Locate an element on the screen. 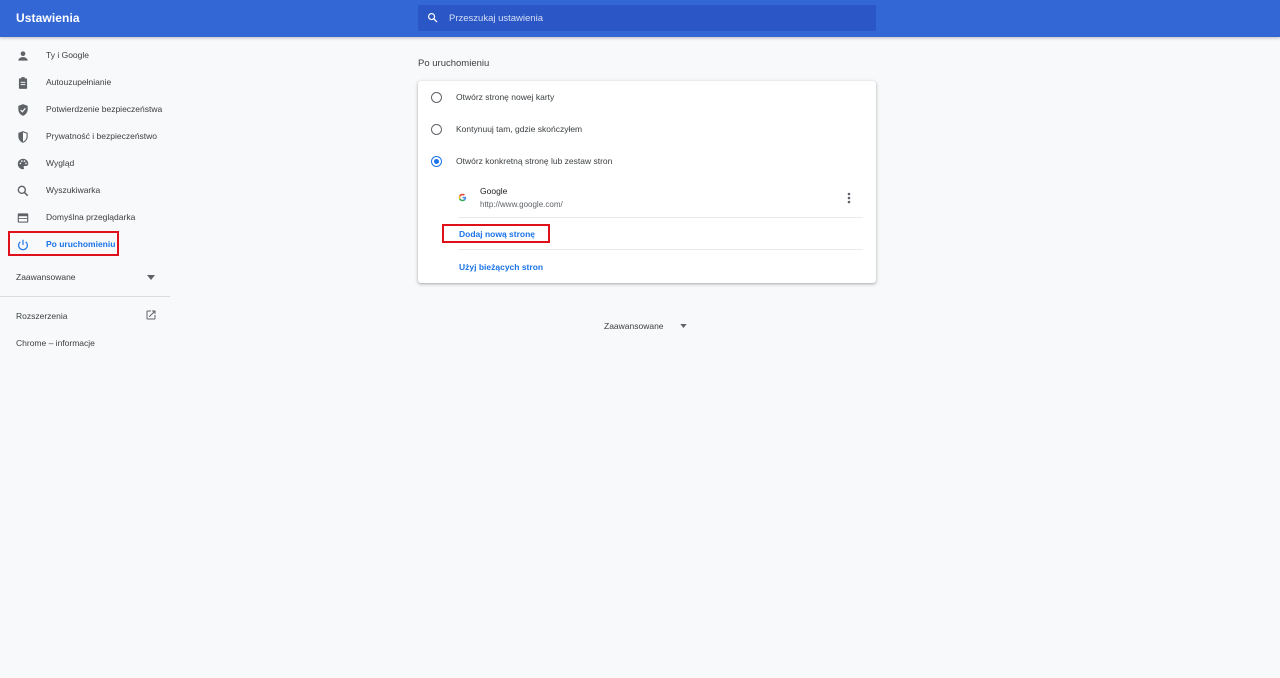 The height and width of the screenshot is (678, 1280). shield-check-icon is located at coordinates (23, 110).